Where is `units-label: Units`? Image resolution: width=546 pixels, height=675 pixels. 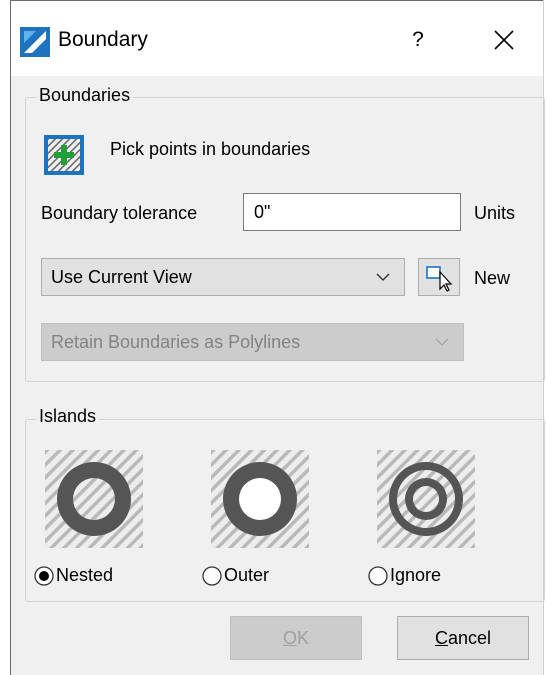 units-label: Units is located at coordinates (495, 213).